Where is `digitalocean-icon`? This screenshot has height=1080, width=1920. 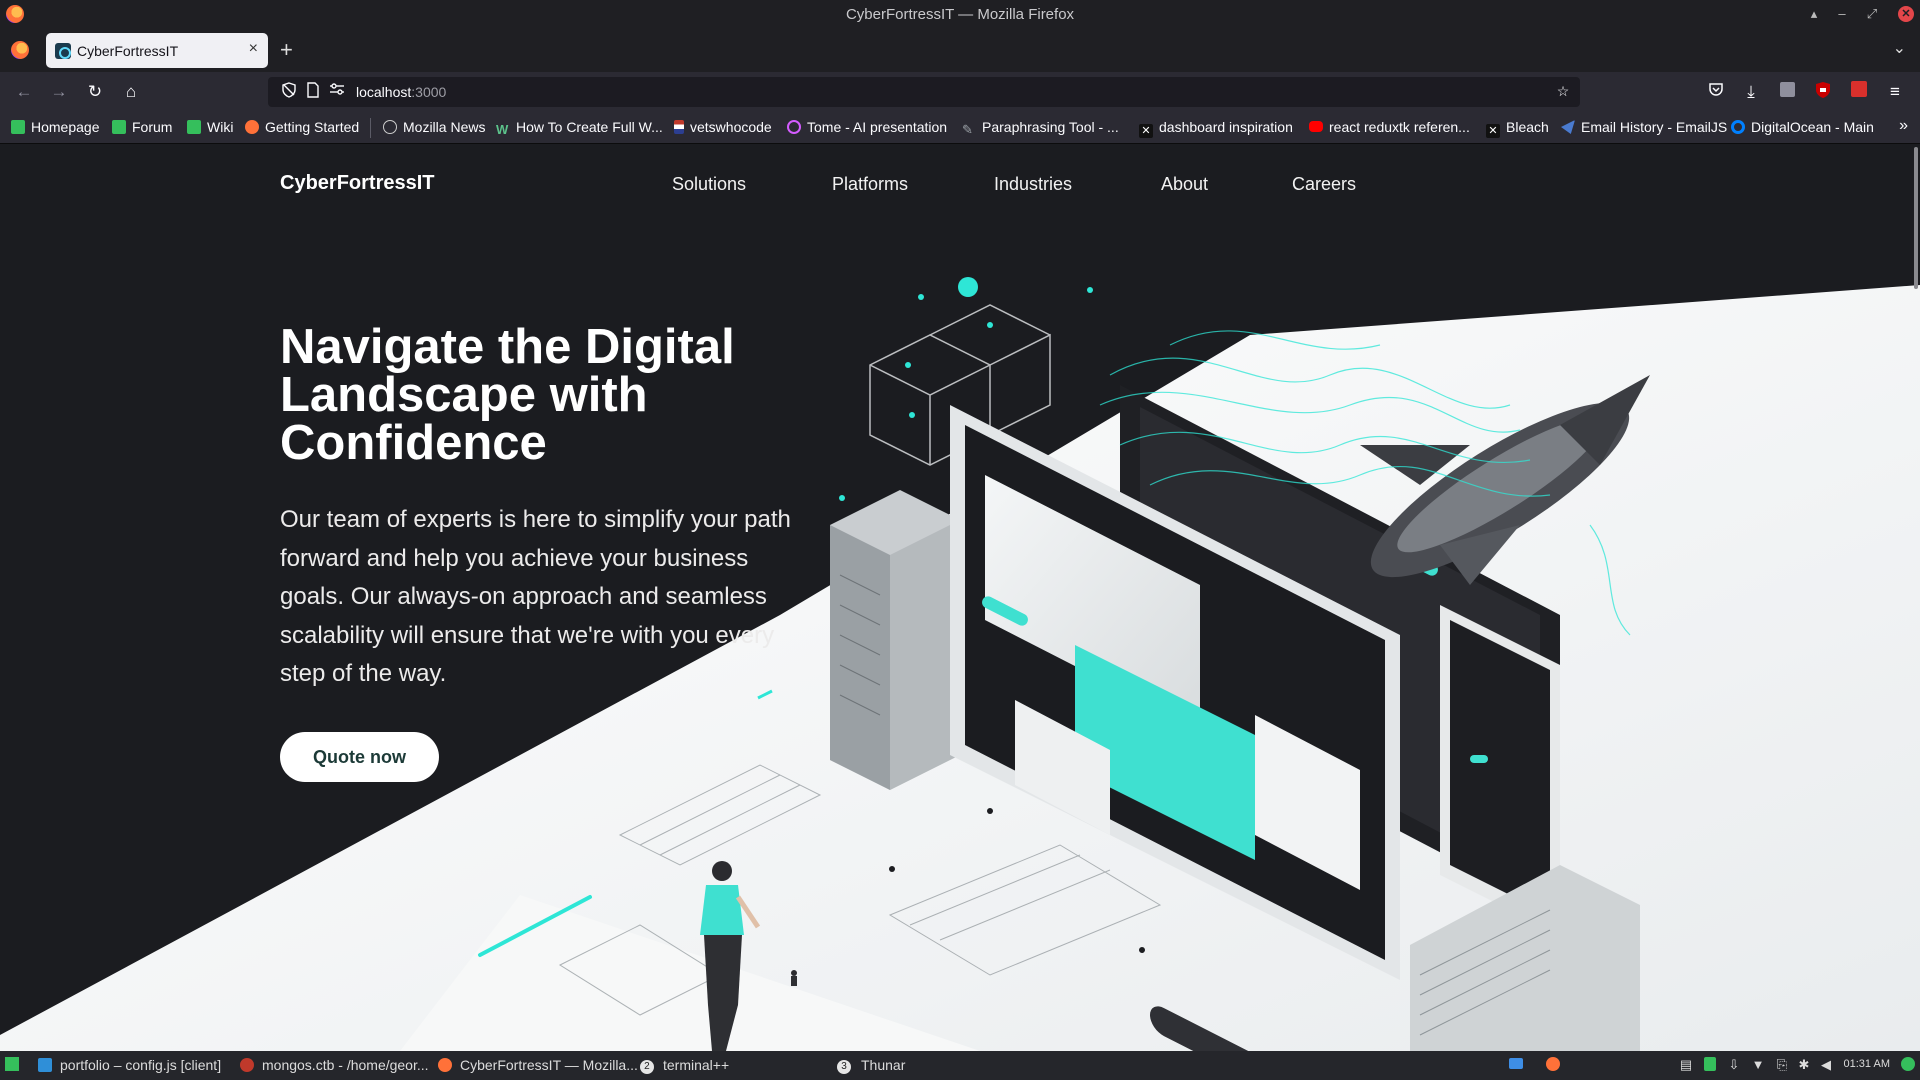
digitalocean-icon is located at coordinates (1738, 127).